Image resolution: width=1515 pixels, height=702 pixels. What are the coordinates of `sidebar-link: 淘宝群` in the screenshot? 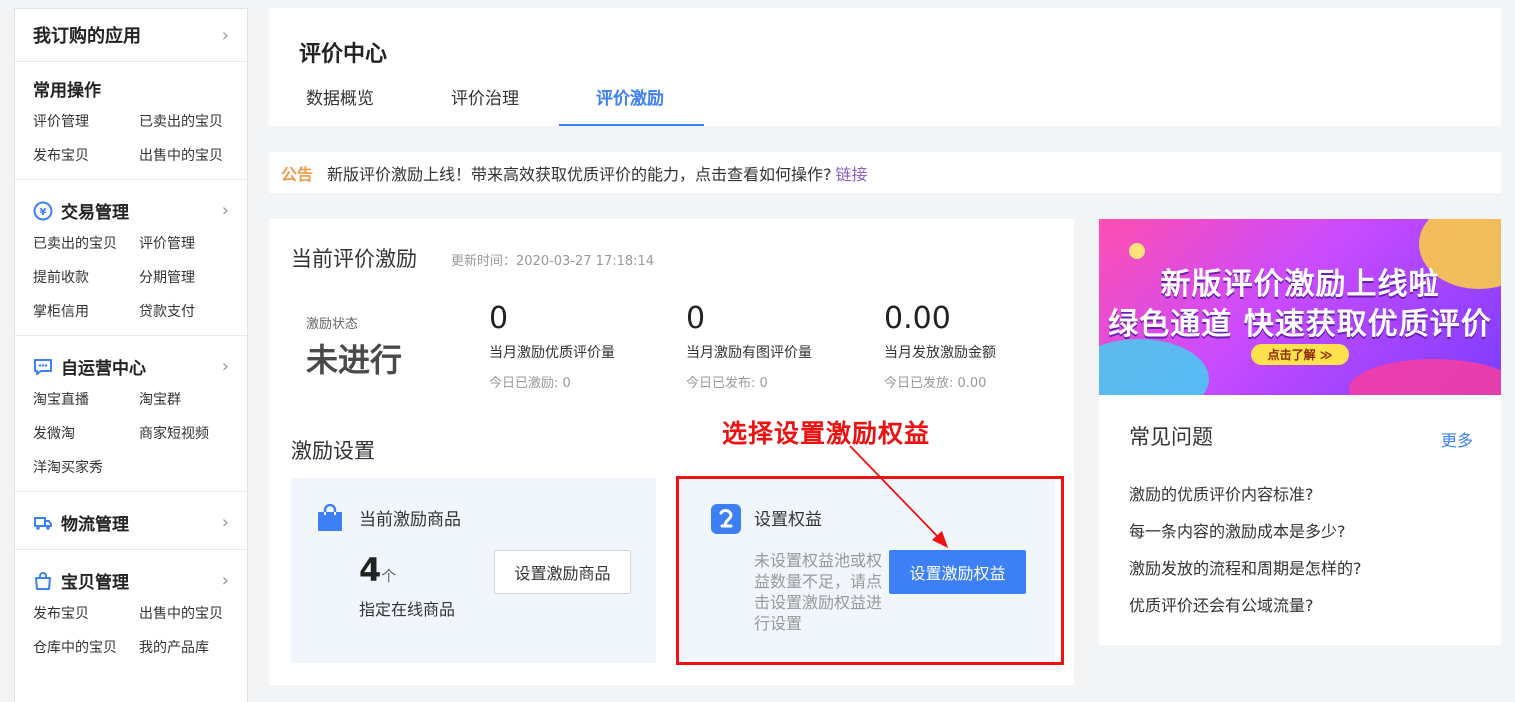 It's located at (189, 399).